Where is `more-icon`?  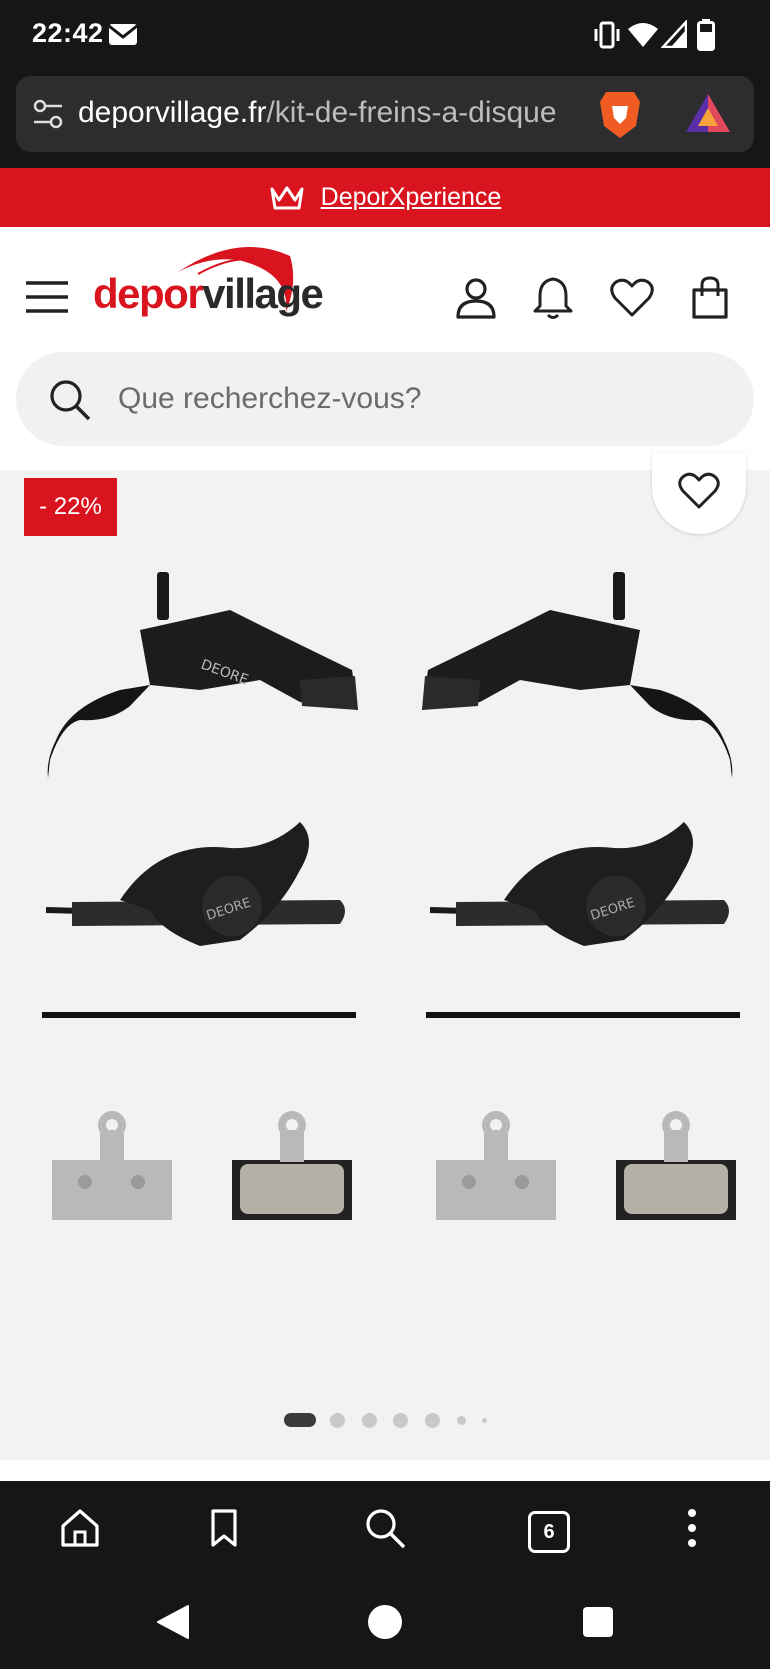 more-icon is located at coordinates (692, 1528).